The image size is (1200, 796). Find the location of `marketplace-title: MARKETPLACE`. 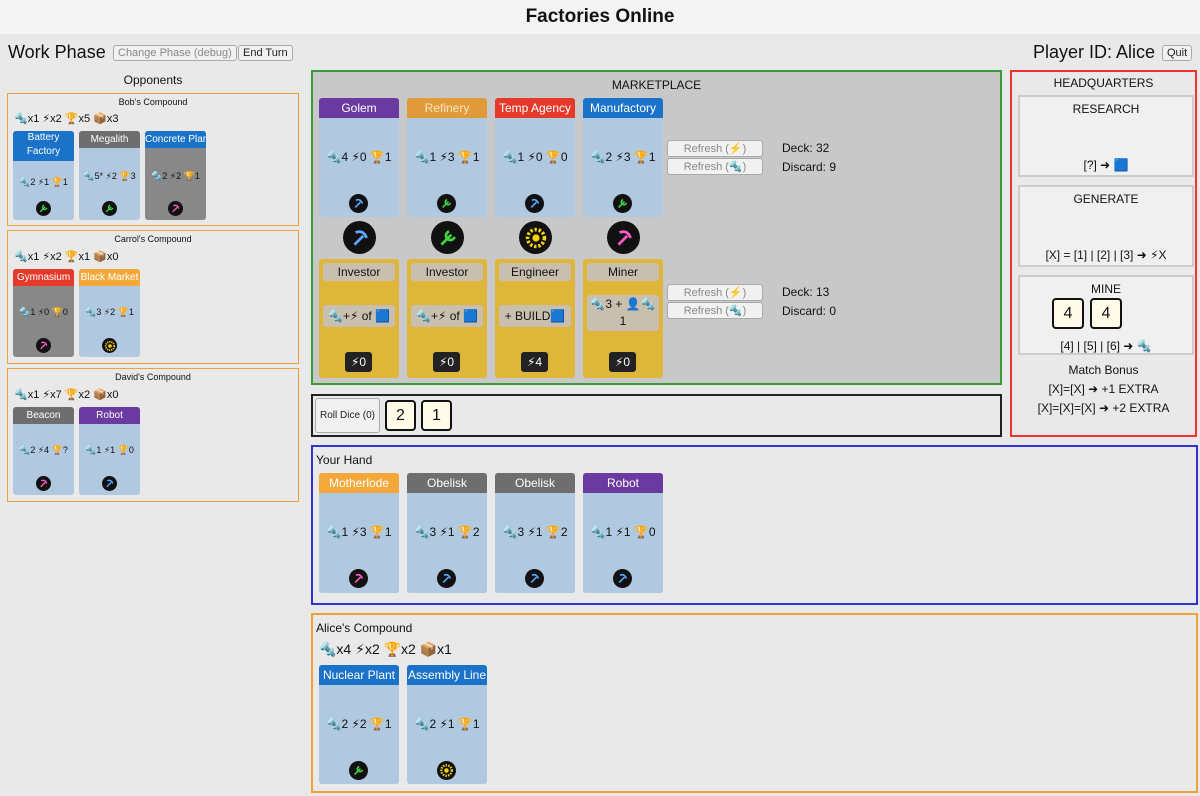

marketplace-title: MARKETPLACE is located at coordinates (656, 85).